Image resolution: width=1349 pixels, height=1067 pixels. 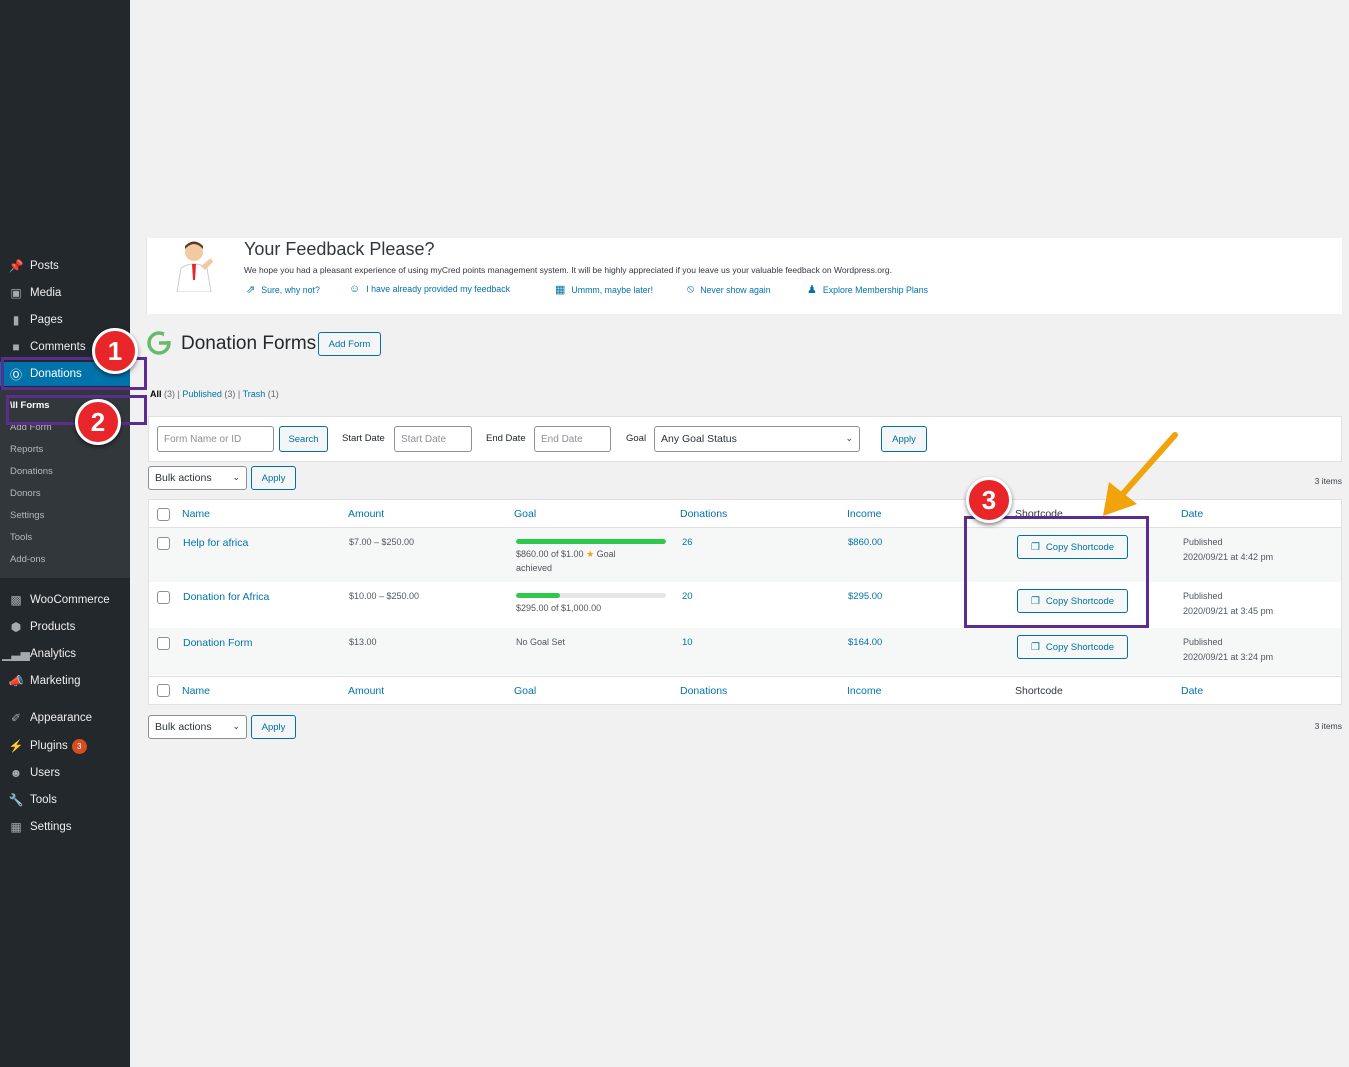 I want to click on goal-text: $295.00 of $1,000.00, so click(x=559, y=608).